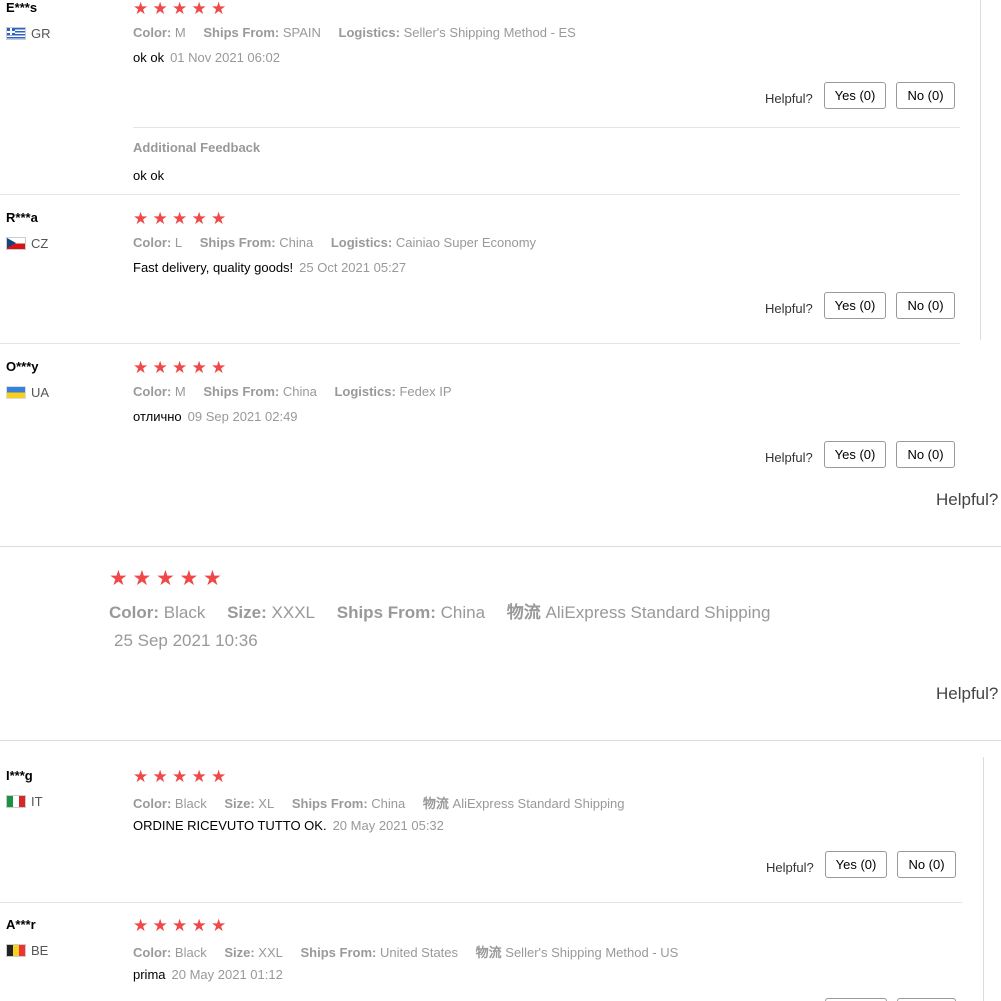 The width and height of the screenshot is (1001, 1001). I want to click on reviewer-name: O***y, so click(22, 366).